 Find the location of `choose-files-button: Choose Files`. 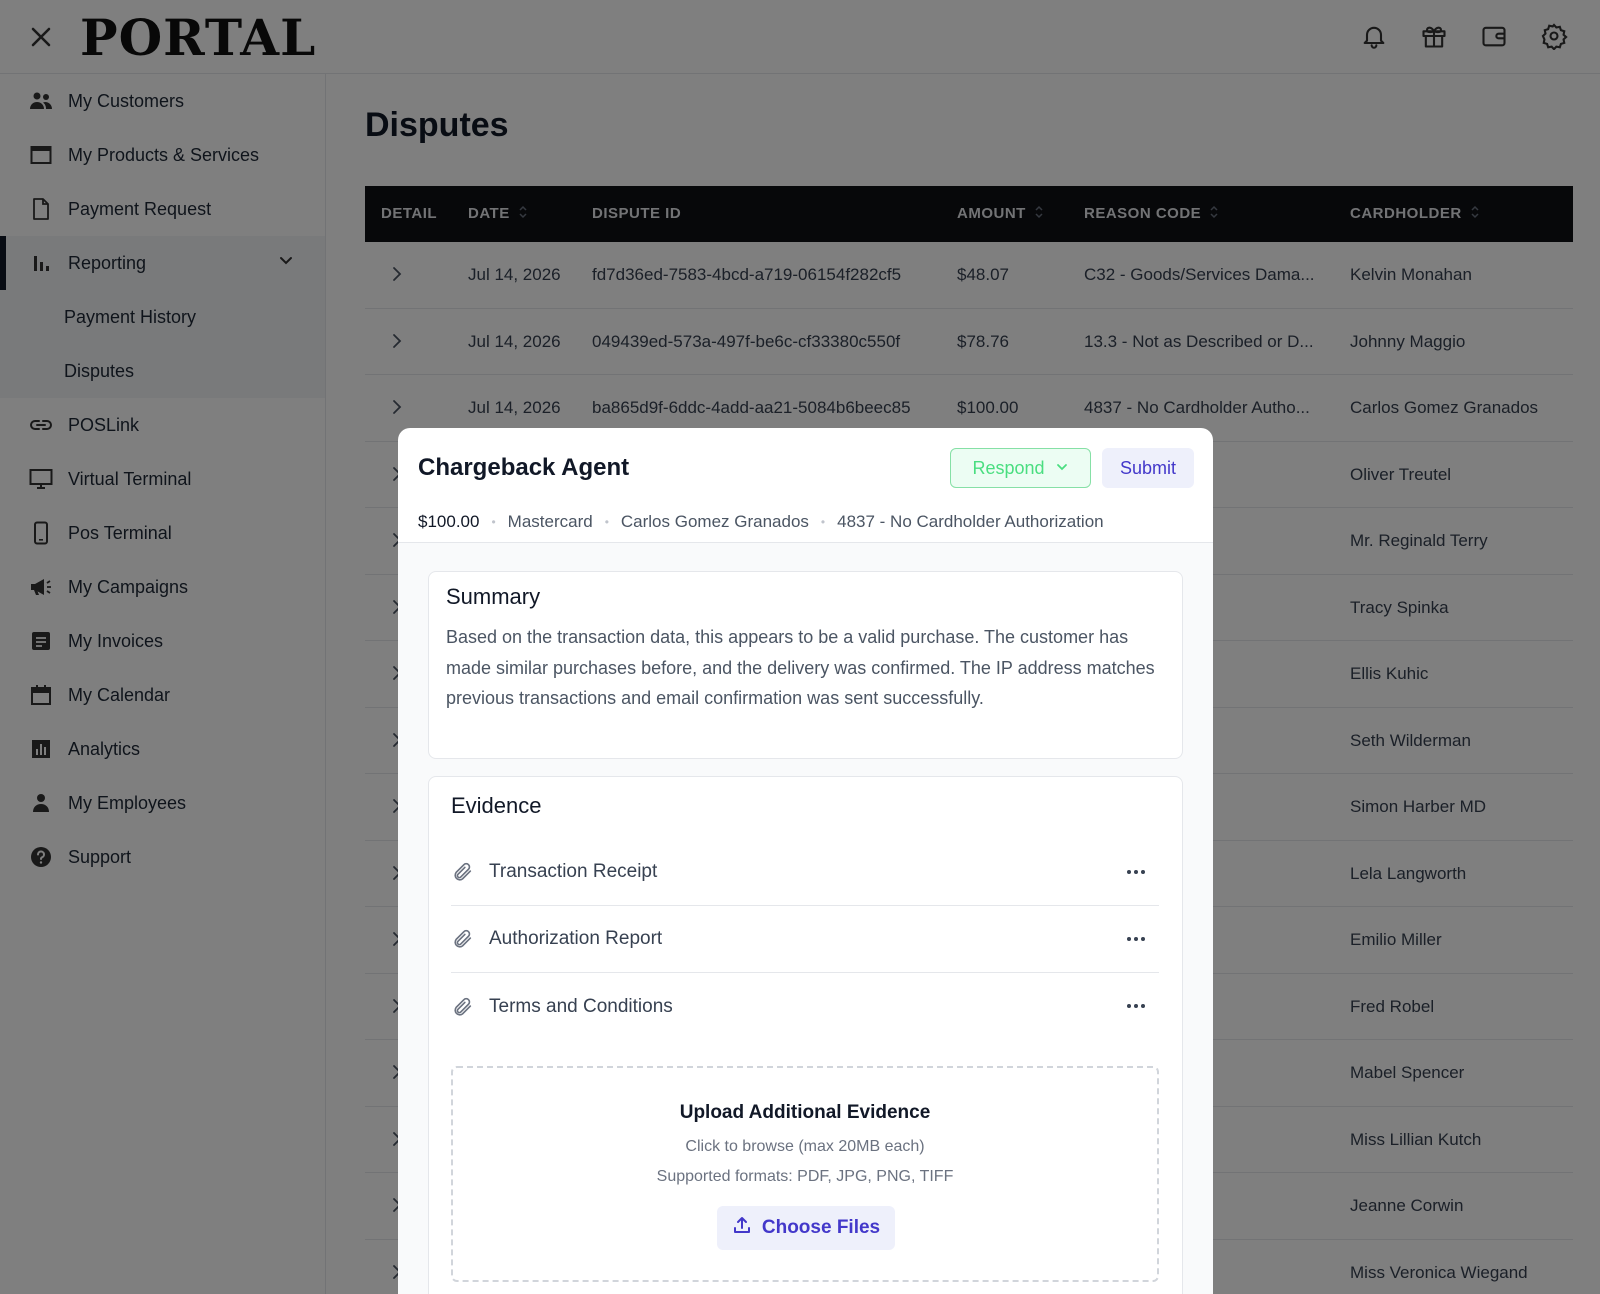

choose-files-button: Choose Files is located at coordinates (806, 1228).